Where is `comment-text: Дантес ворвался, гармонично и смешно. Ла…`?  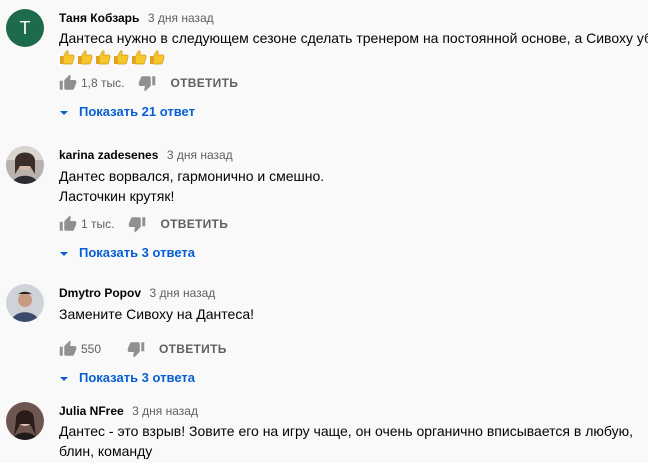 comment-text: Дантес ворвался, гармонично и смешно. Ла… is located at coordinates (353, 186).